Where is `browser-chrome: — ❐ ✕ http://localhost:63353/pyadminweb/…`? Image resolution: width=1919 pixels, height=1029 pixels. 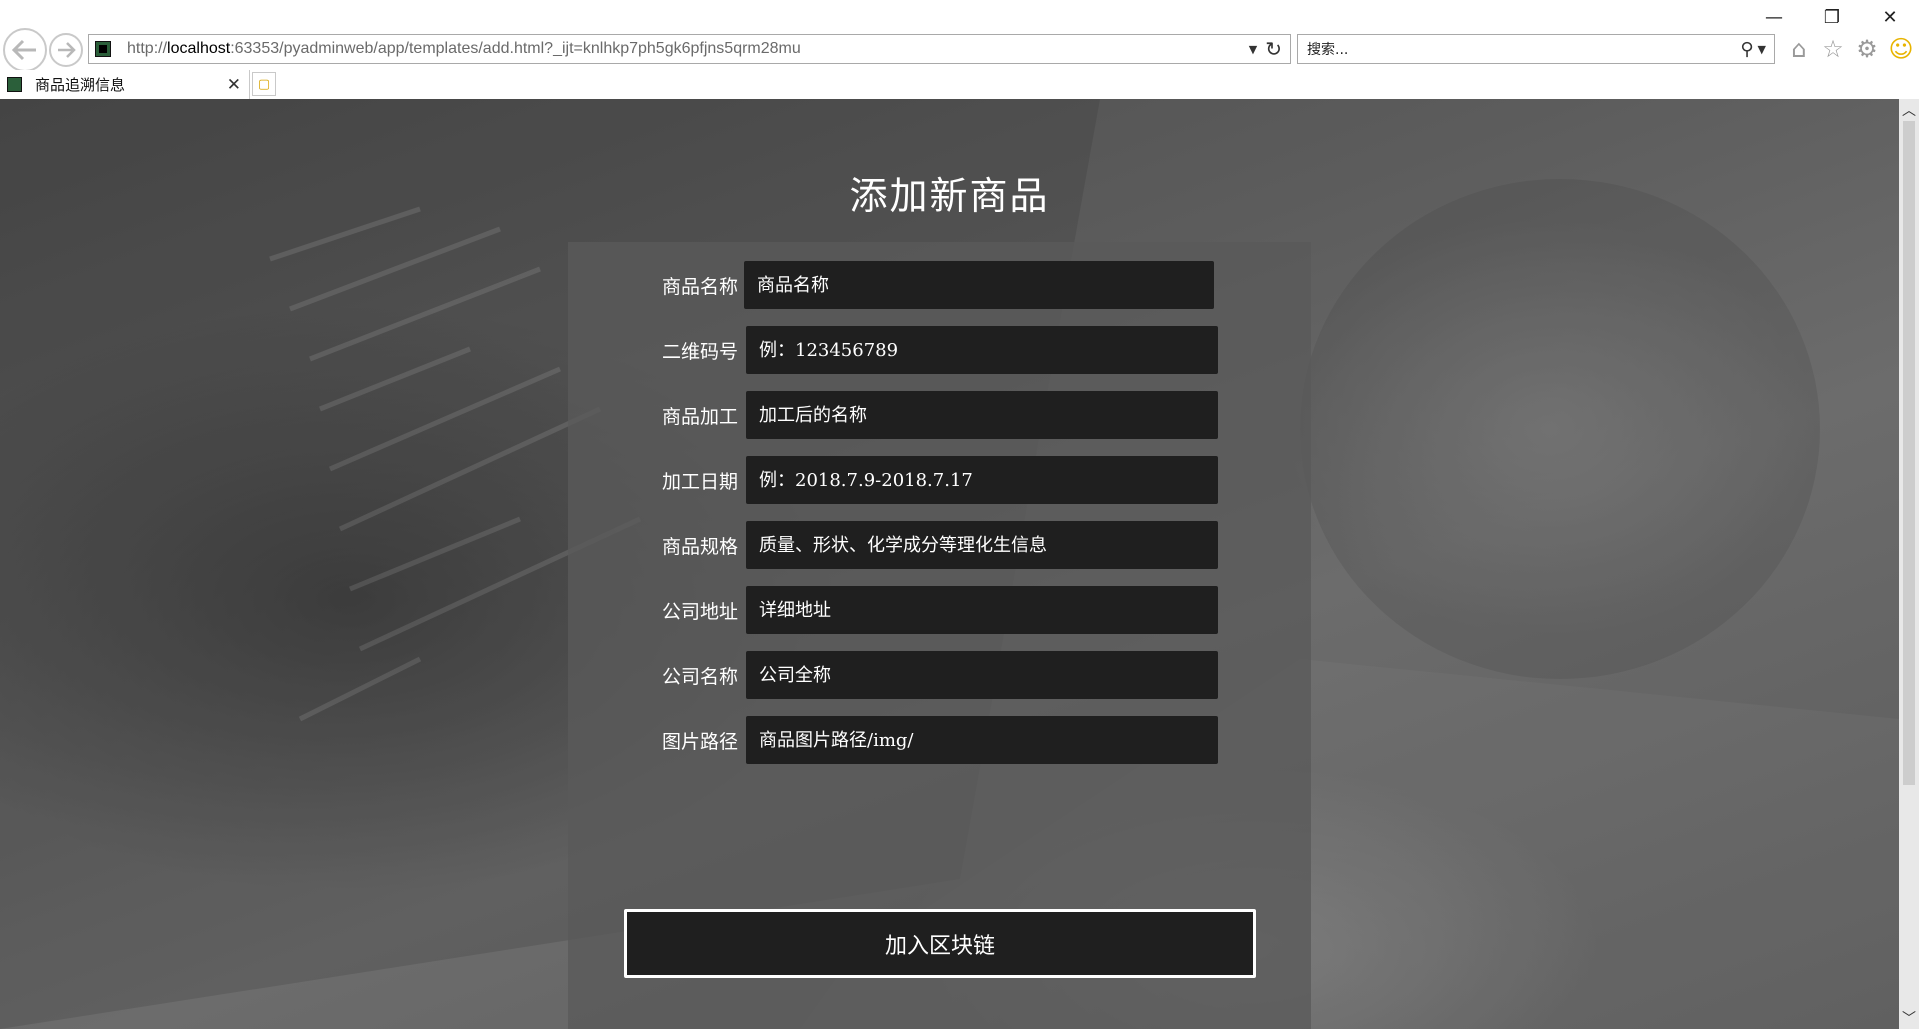
browser-chrome: — ❐ ✕ http://localhost:63353/pyadminweb/… is located at coordinates (959, 49).